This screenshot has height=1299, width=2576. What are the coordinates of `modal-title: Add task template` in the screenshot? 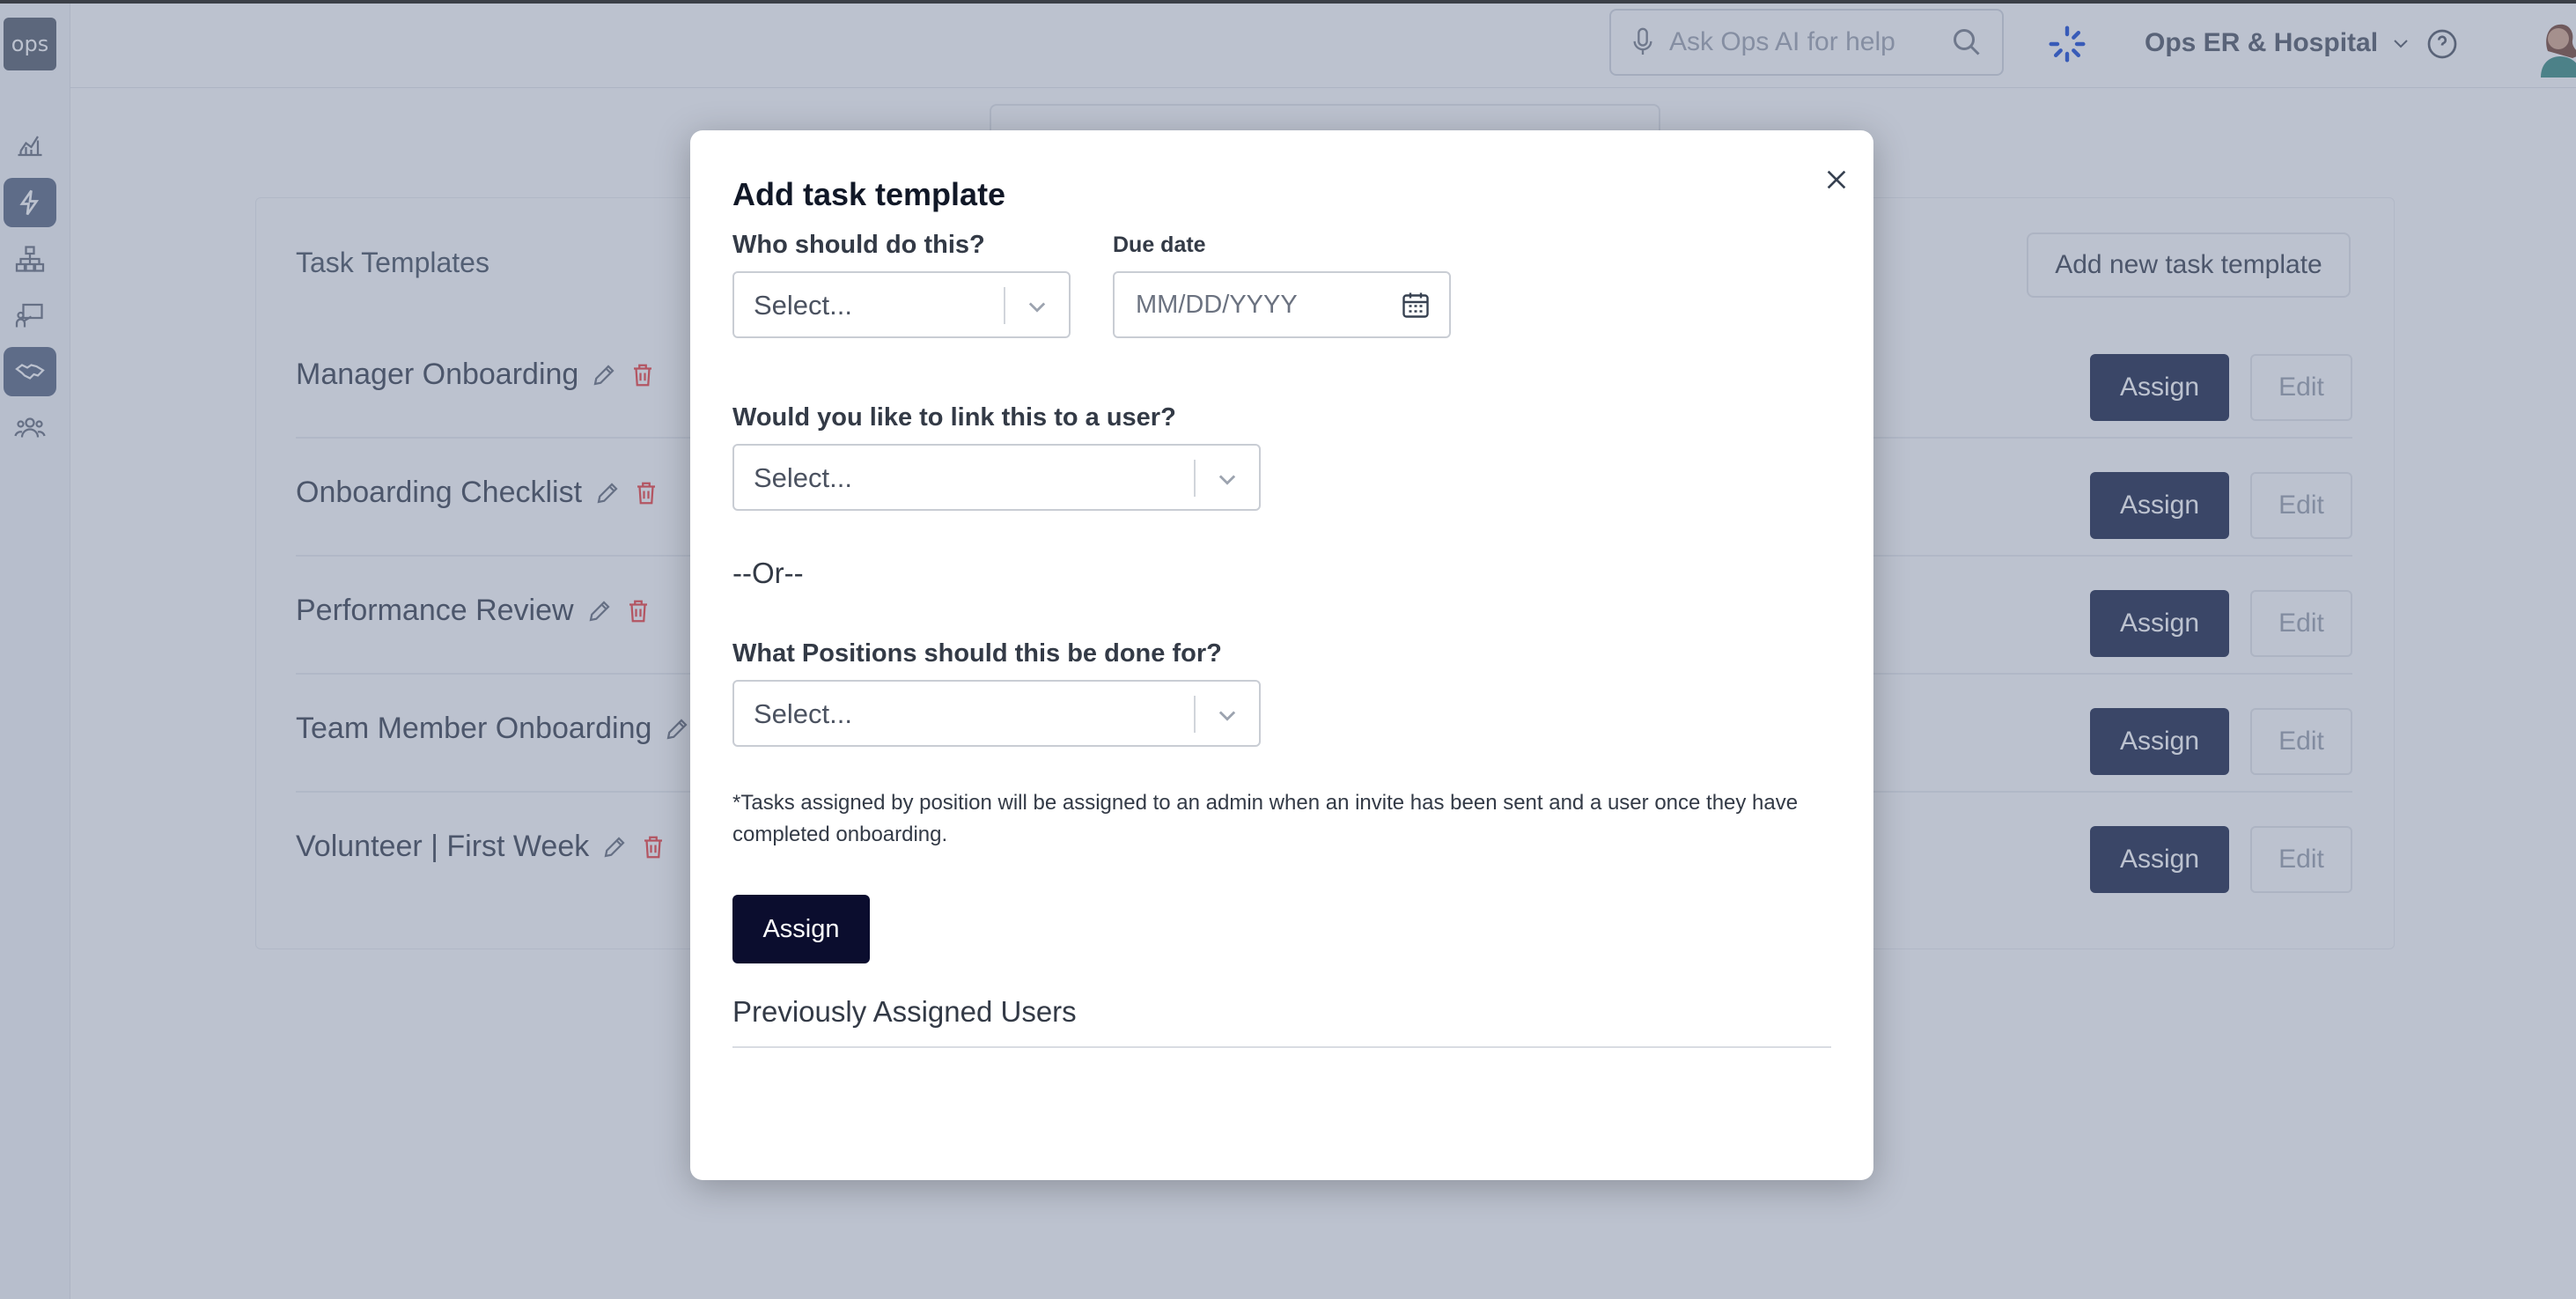 It's located at (869, 194).